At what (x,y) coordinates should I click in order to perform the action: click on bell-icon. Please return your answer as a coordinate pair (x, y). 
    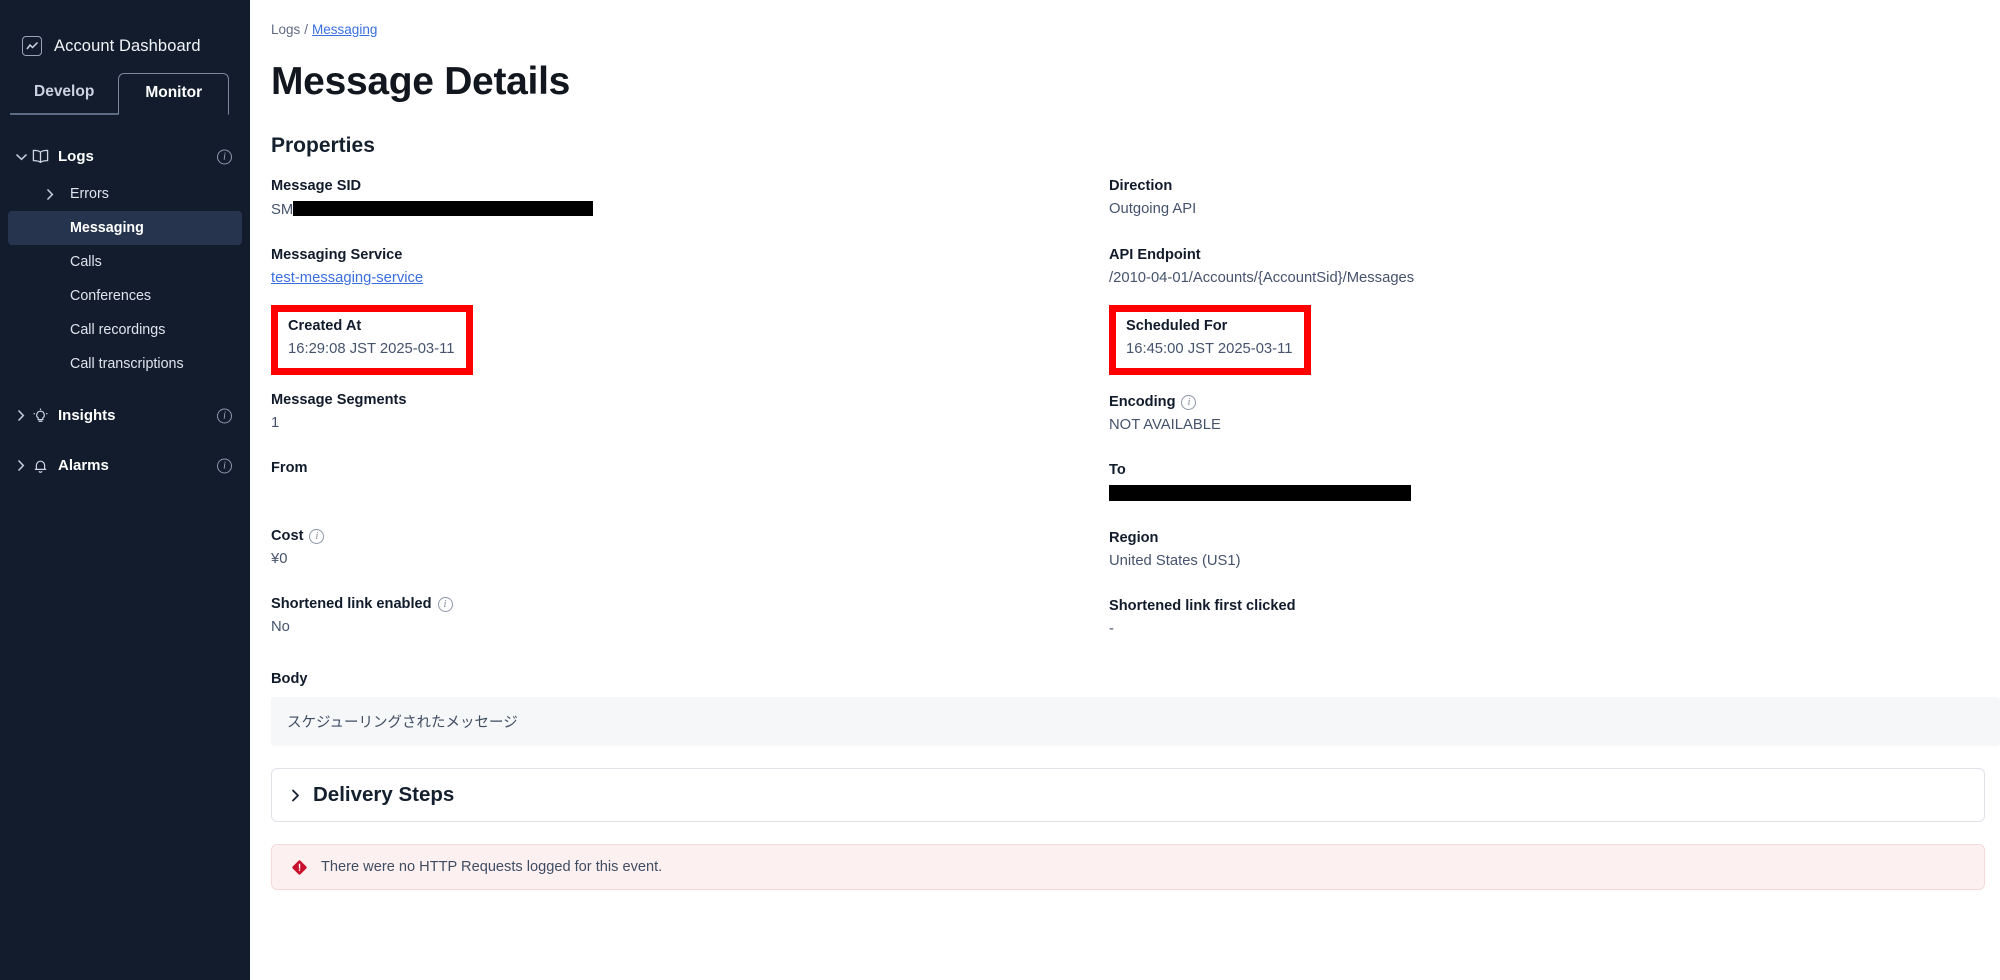
    Looking at the image, I should click on (45, 466).